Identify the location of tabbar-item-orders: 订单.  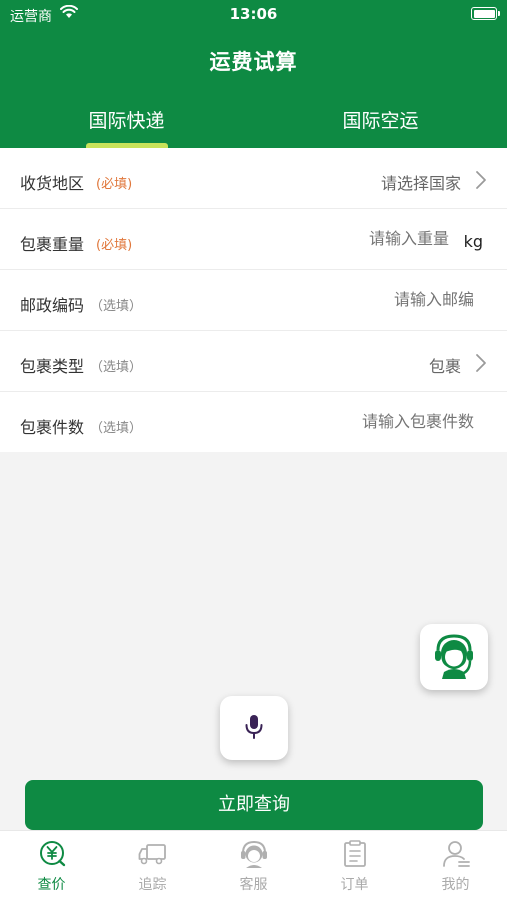
(354, 865).